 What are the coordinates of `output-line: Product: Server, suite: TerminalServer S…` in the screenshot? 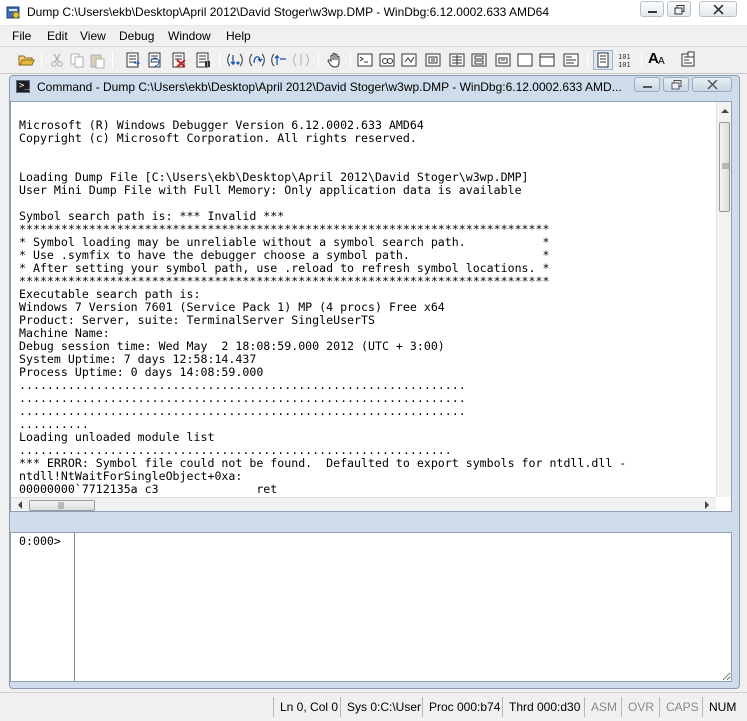 It's located at (197, 320).